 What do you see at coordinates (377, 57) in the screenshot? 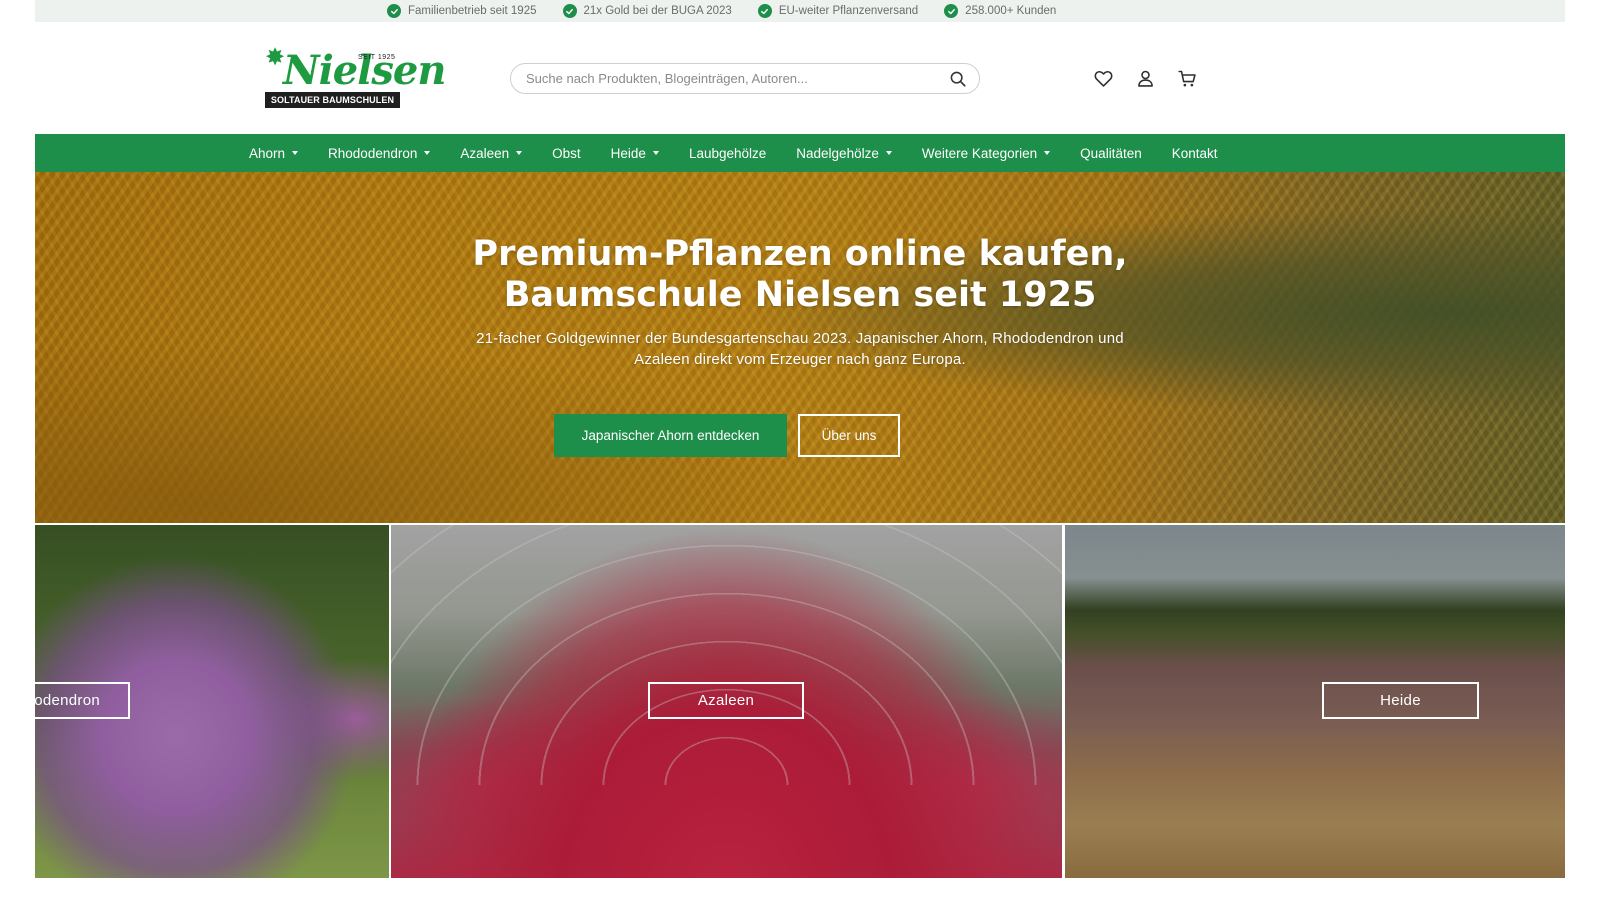
I see `logo-seit: SEIT 1925` at bounding box center [377, 57].